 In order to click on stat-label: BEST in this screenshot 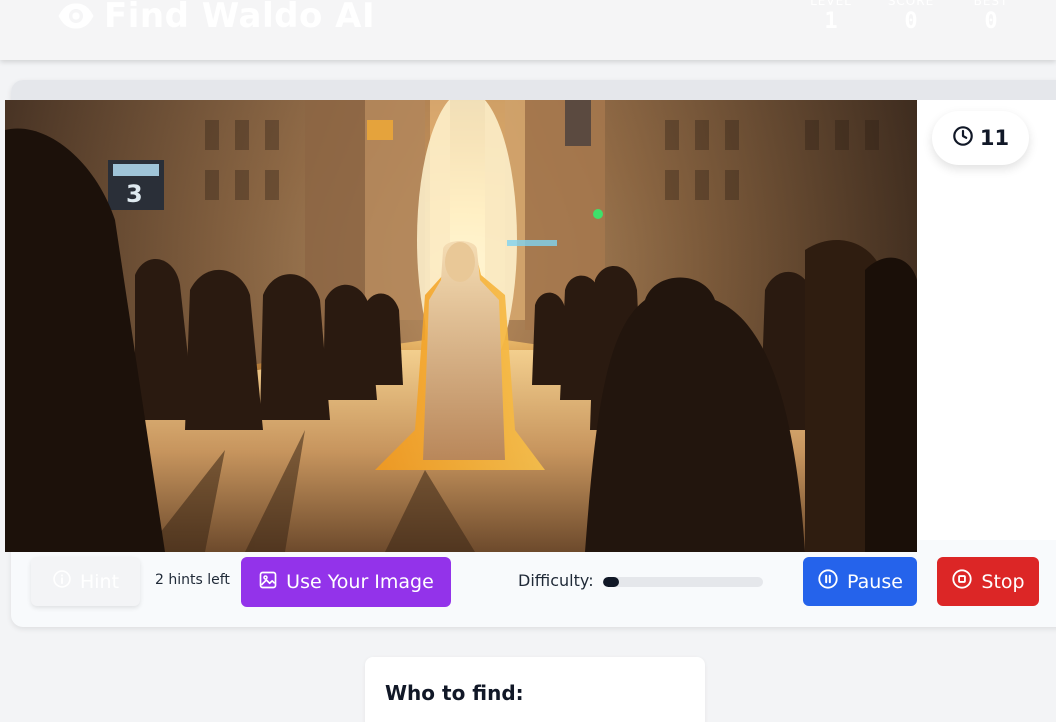, I will do `click(991, 4)`.